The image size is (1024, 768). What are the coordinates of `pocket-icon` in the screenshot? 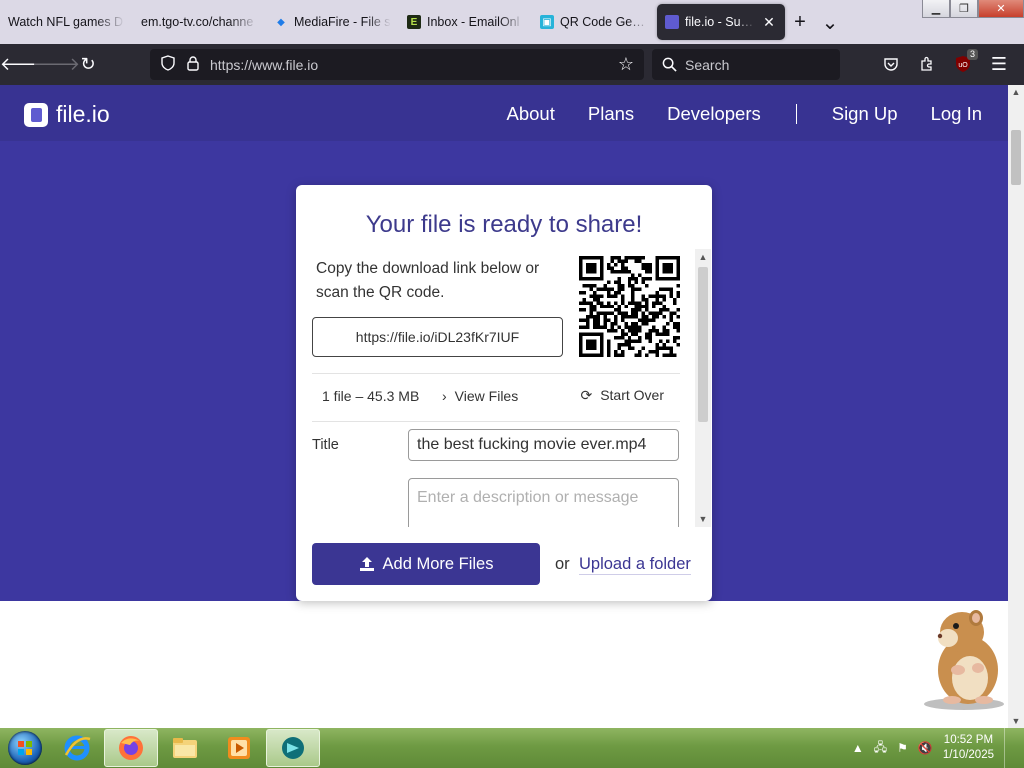 It's located at (891, 64).